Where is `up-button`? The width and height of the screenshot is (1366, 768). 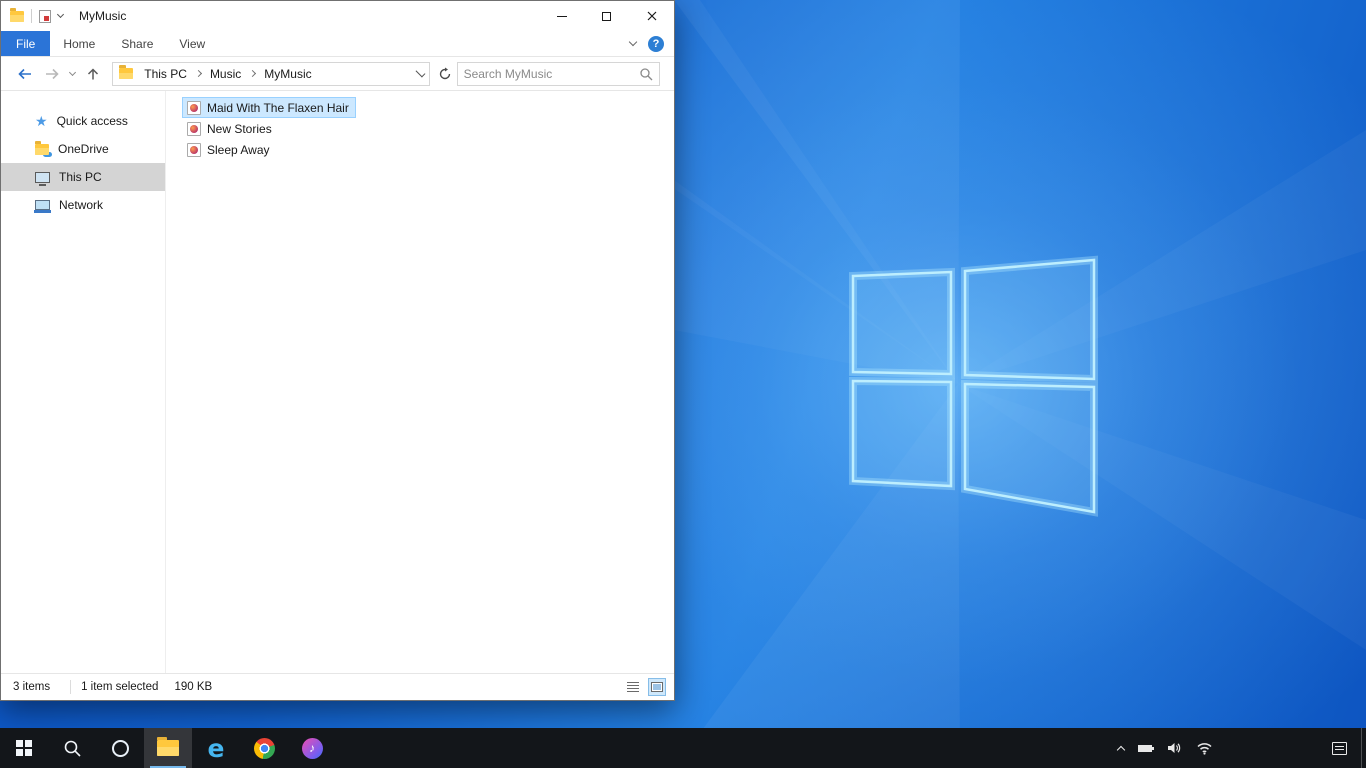
up-button is located at coordinates (93, 74).